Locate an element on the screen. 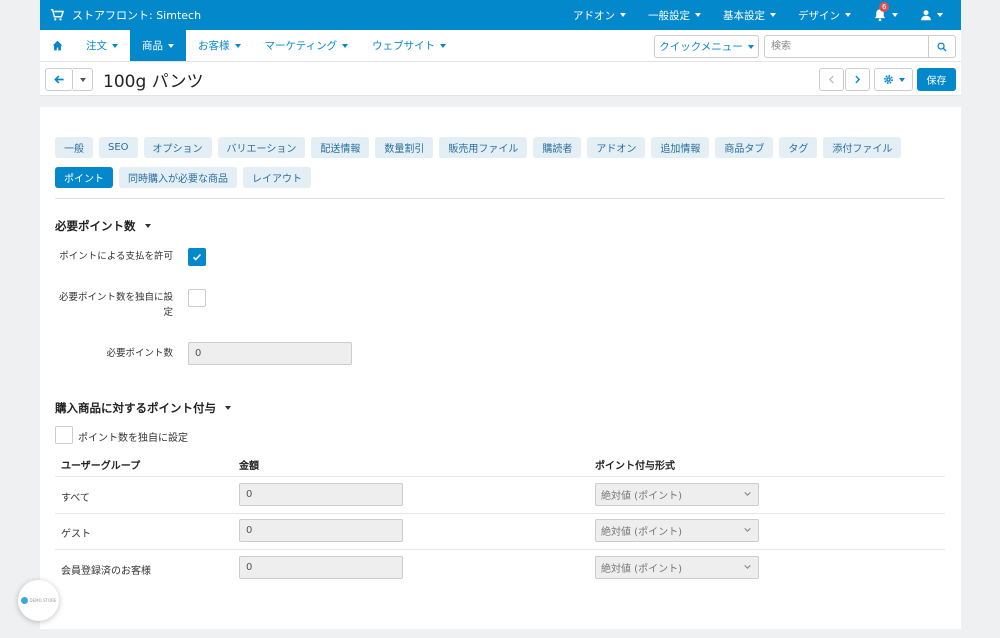 This screenshot has height=638, width=1000. chevron-left-icon is located at coordinates (831, 79).